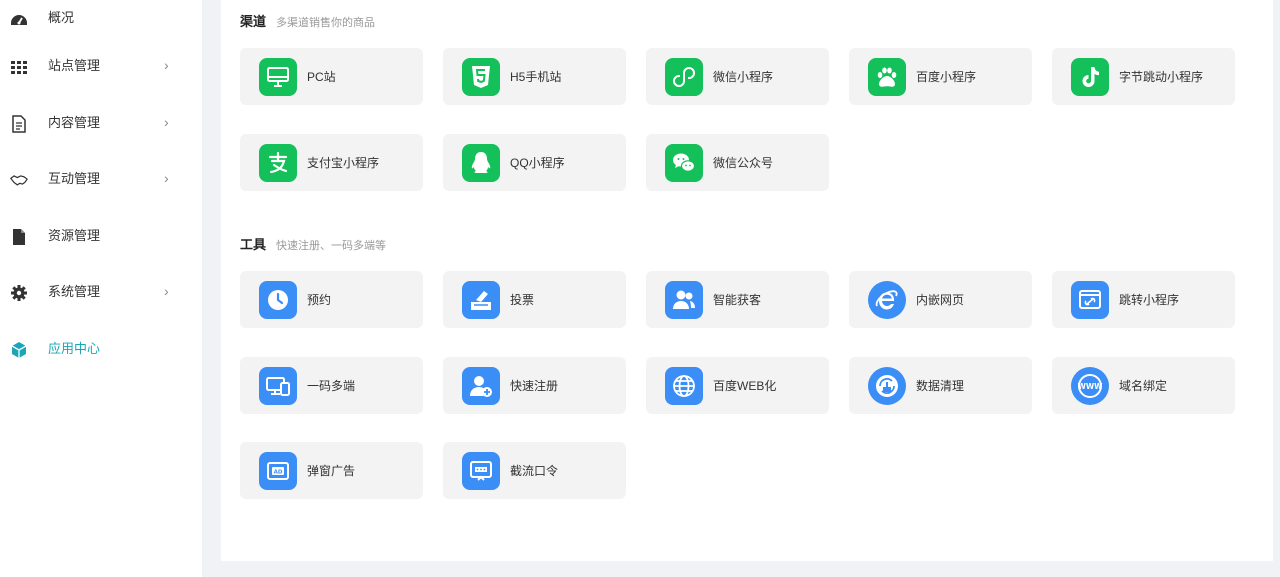 The image size is (1280, 577). I want to click on card-label: 一码多端, so click(331, 386).